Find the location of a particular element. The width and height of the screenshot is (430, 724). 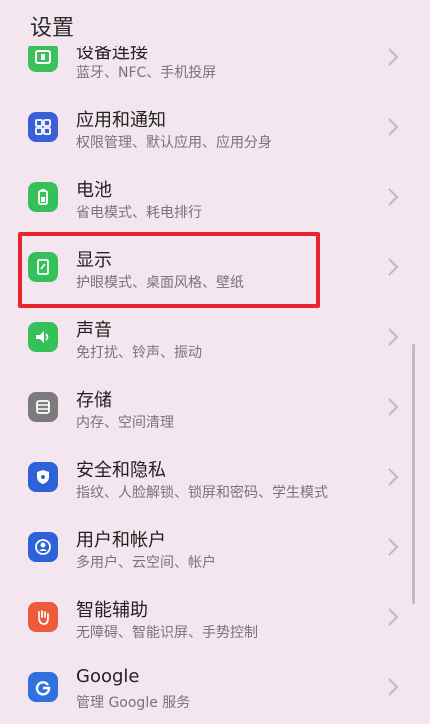

settings-item-users-accounts: 用户和帐户 多用户、云空间、帐户 is located at coordinates (215, 549).